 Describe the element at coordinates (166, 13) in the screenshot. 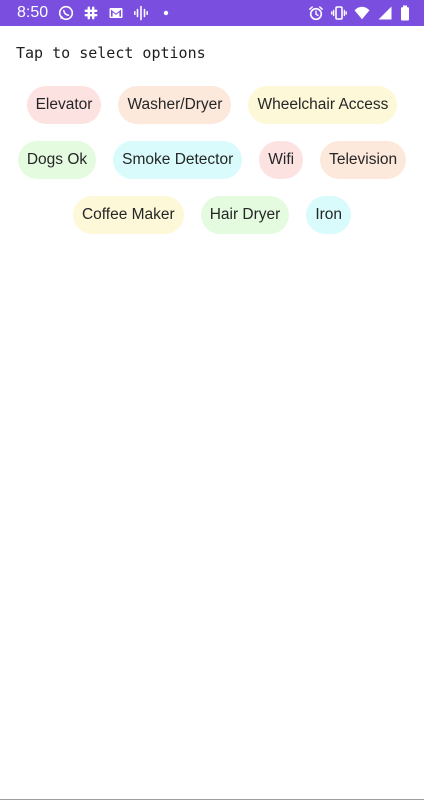

I see `notification-dot-icon` at that location.